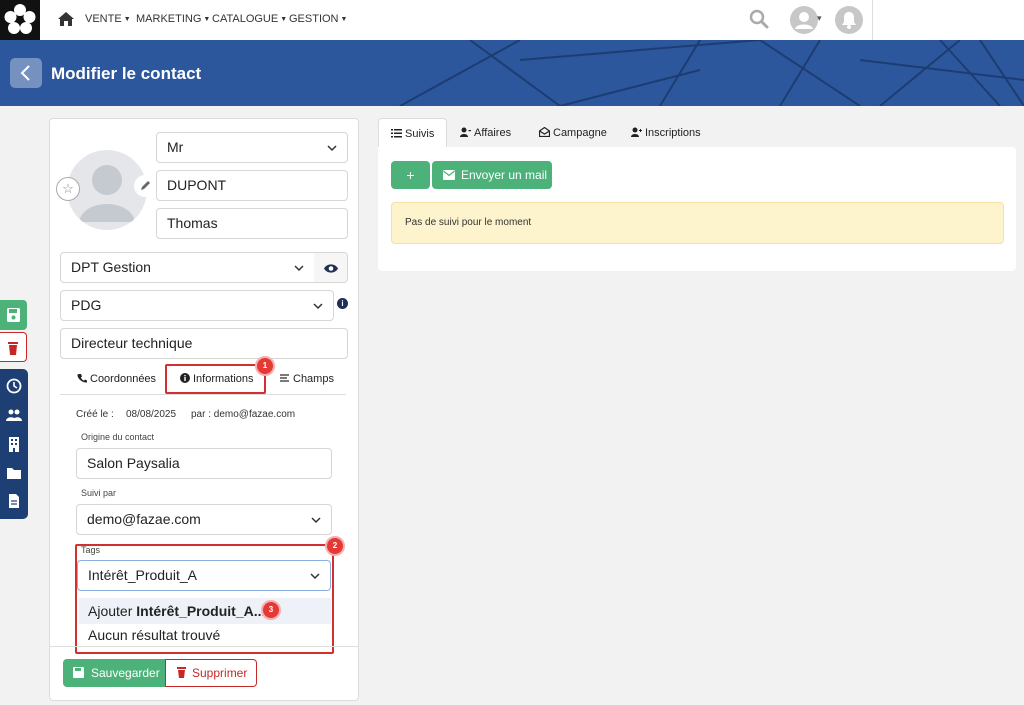  Describe the element at coordinates (142, 575) in the screenshot. I see `tags-input-value: Intérêt_Produit_A` at that location.